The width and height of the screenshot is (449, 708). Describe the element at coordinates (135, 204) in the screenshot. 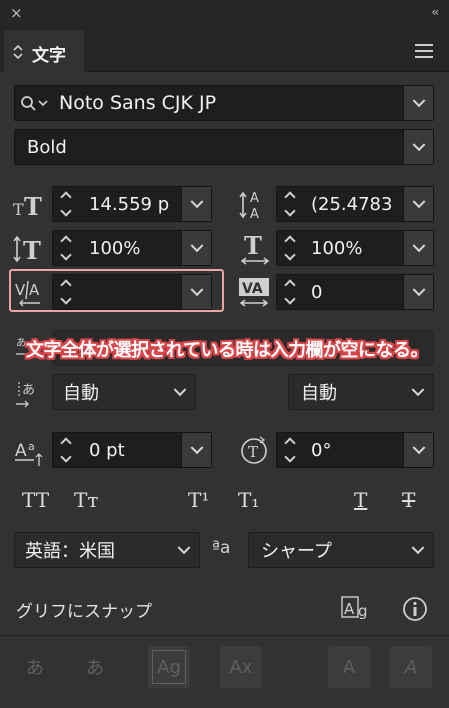

I see `font-size-value: 14.559 p` at that location.